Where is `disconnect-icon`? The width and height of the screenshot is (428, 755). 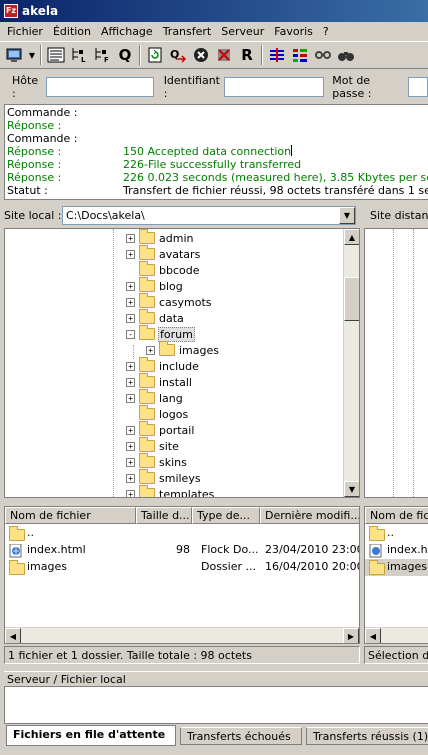 disconnect-icon is located at coordinates (224, 55).